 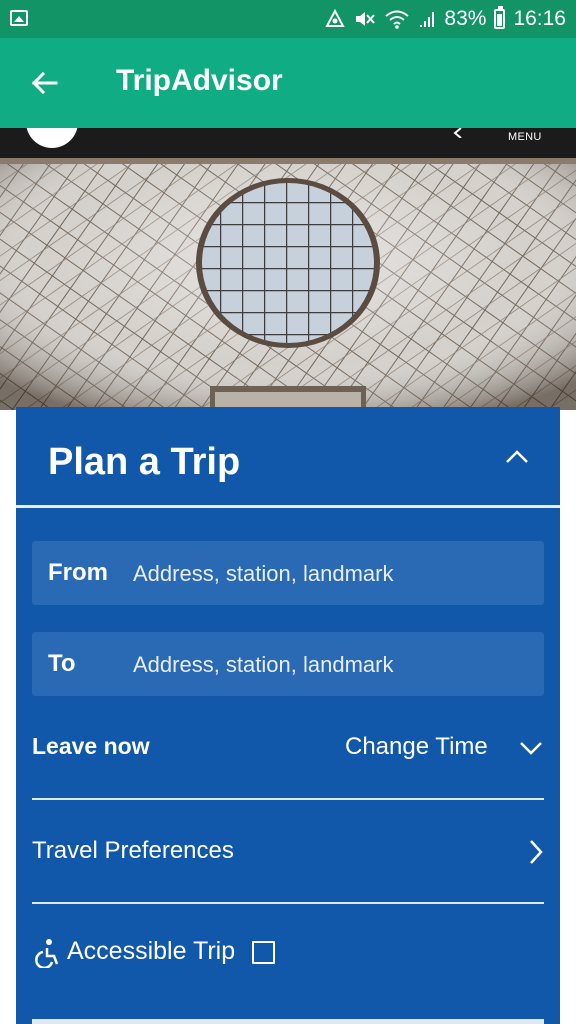 What do you see at coordinates (19, 18) in the screenshot?
I see `image-icon` at bounding box center [19, 18].